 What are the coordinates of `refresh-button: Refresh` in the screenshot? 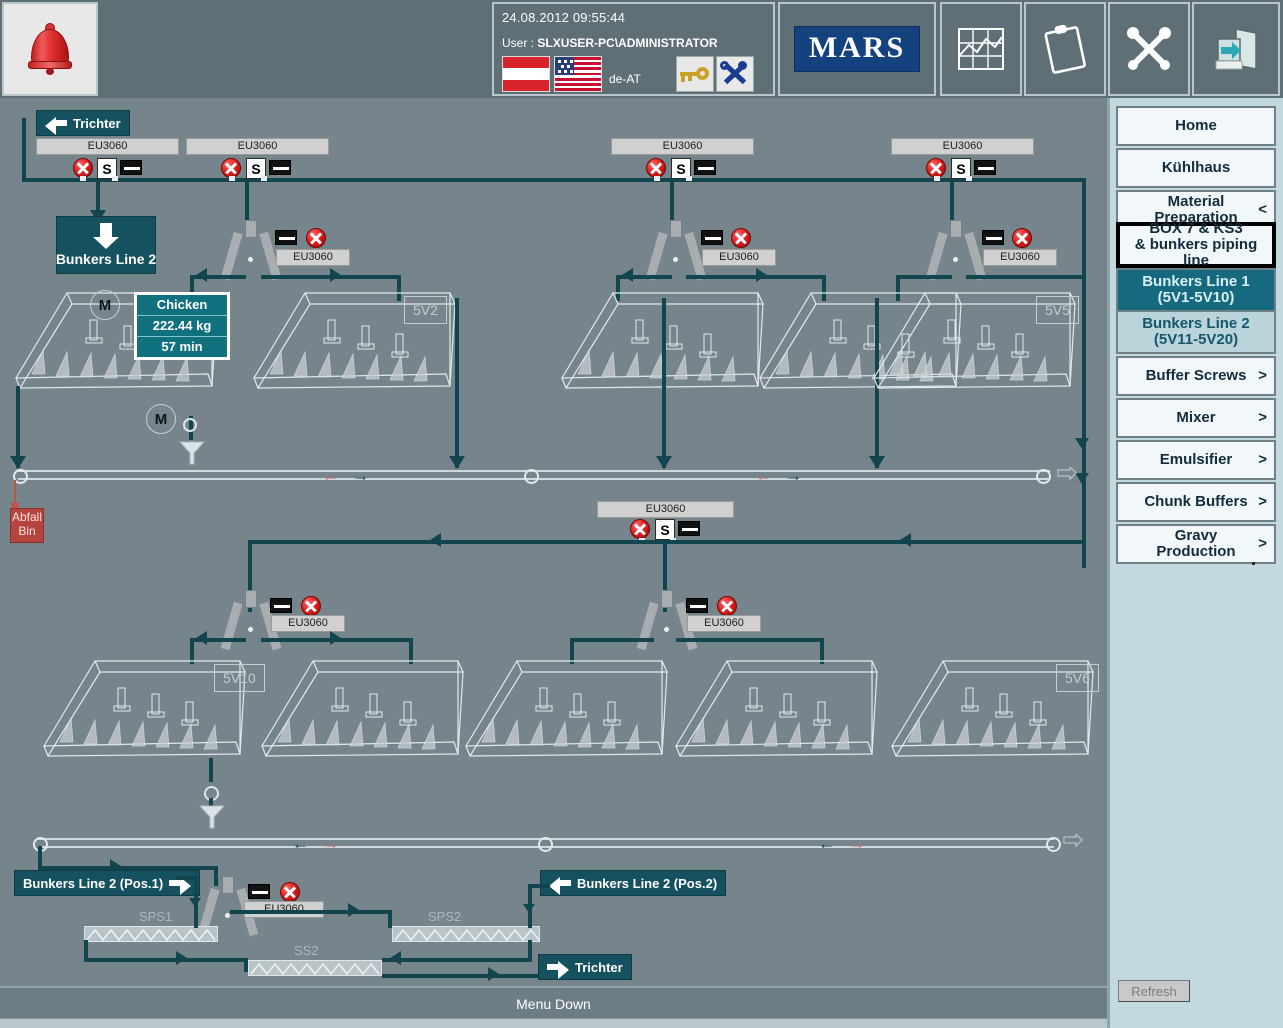 It's located at (1154, 991).